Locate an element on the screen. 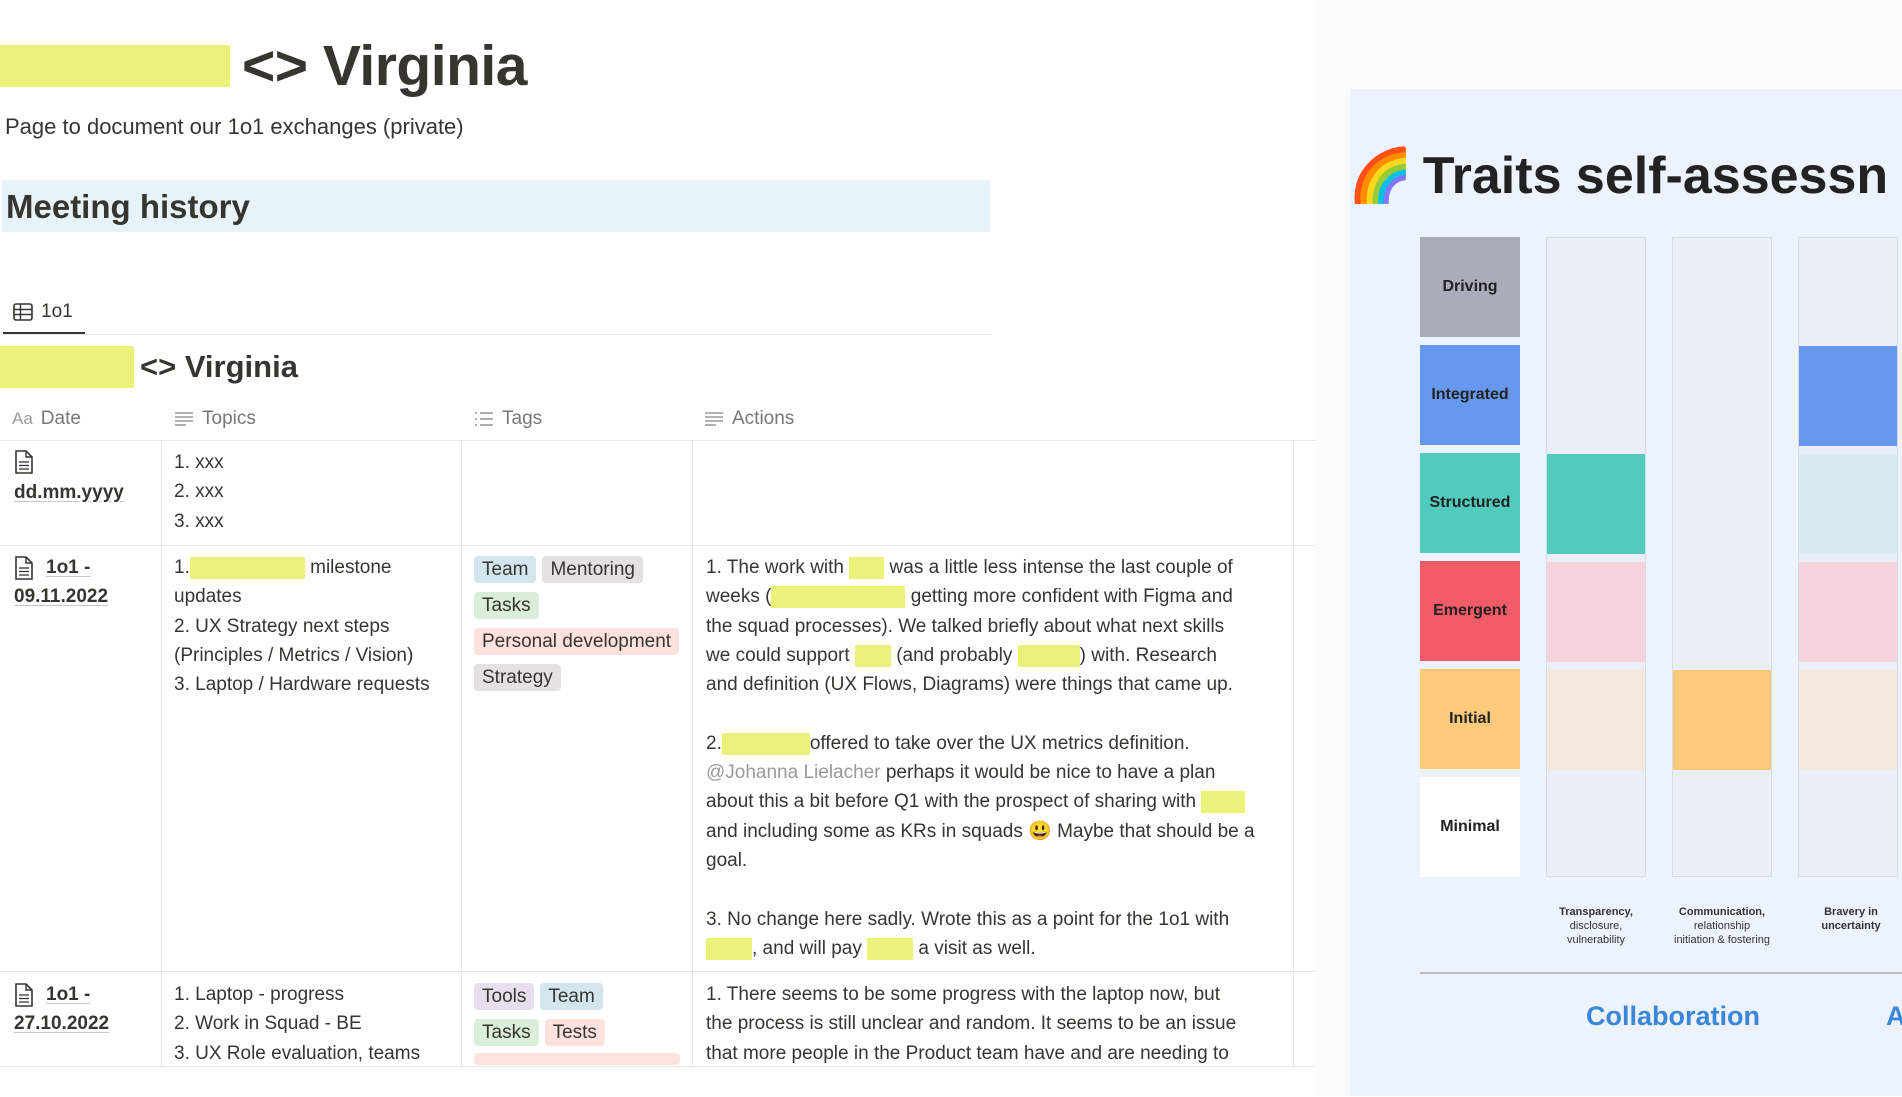 This screenshot has width=1902, height=1097. page-title-text: <> Virginia is located at coordinates (384, 65).